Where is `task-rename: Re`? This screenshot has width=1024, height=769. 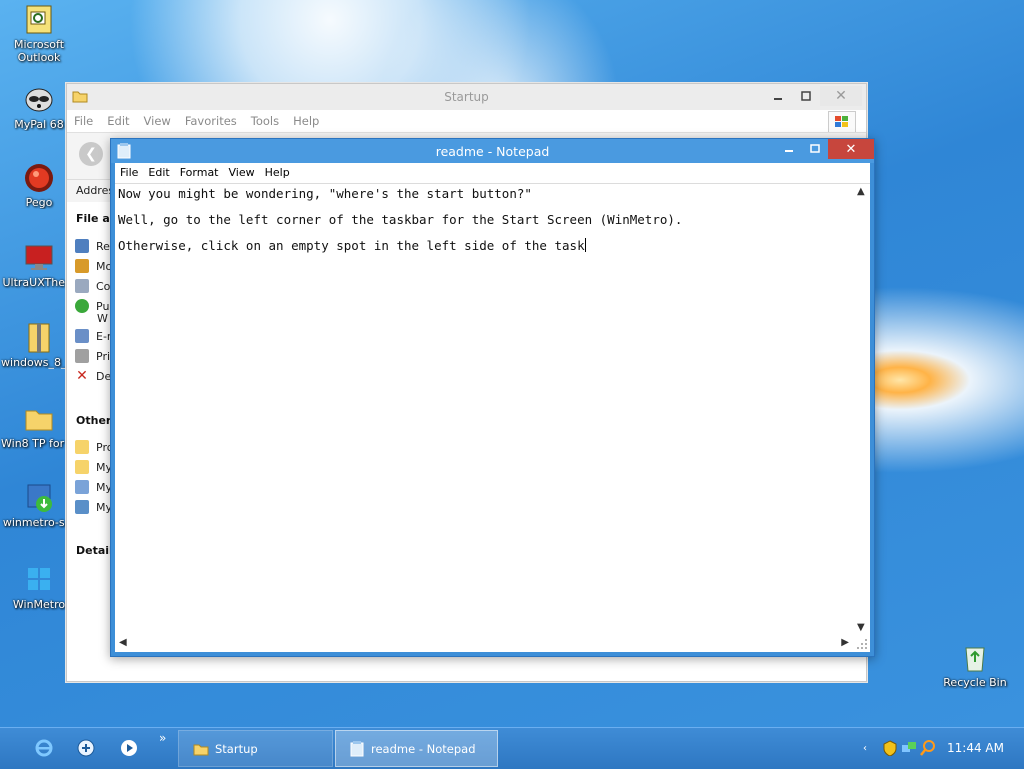
task-rename: Re is located at coordinates (92, 246).